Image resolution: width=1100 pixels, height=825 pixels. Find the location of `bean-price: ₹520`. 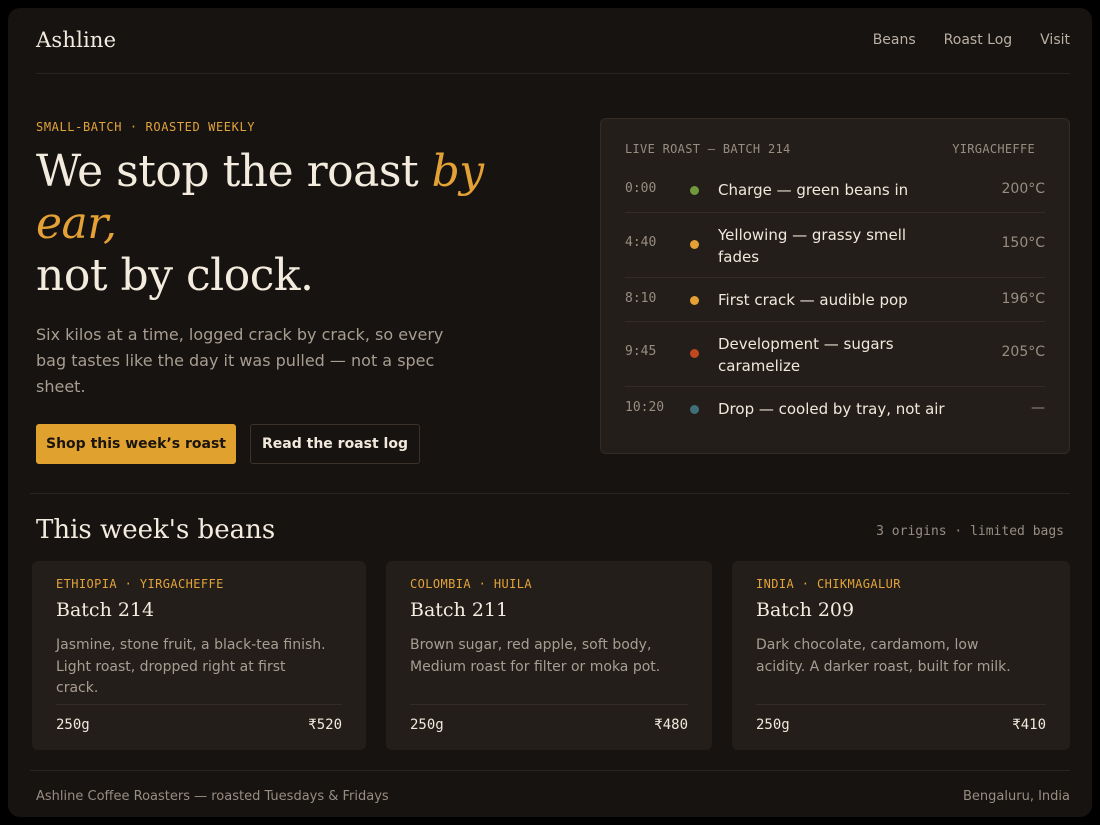

bean-price: ₹520 is located at coordinates (325, 725).